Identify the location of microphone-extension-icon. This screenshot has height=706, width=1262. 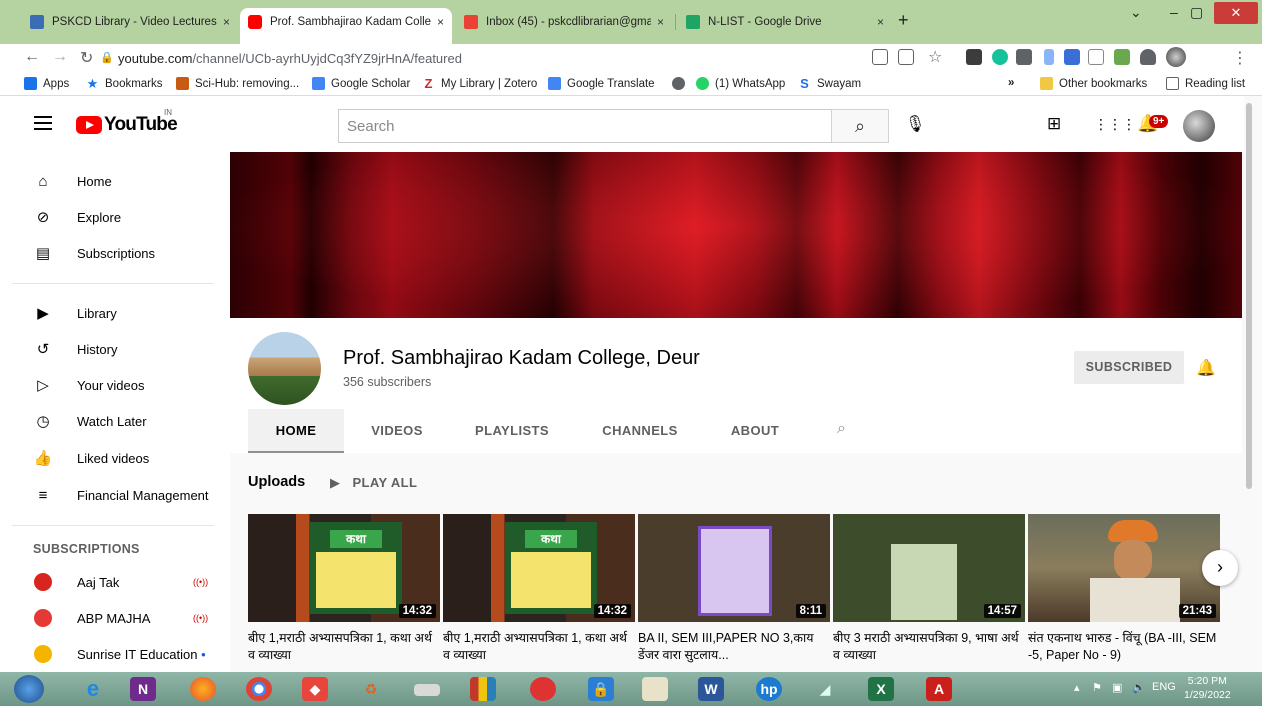
(1049, 57).